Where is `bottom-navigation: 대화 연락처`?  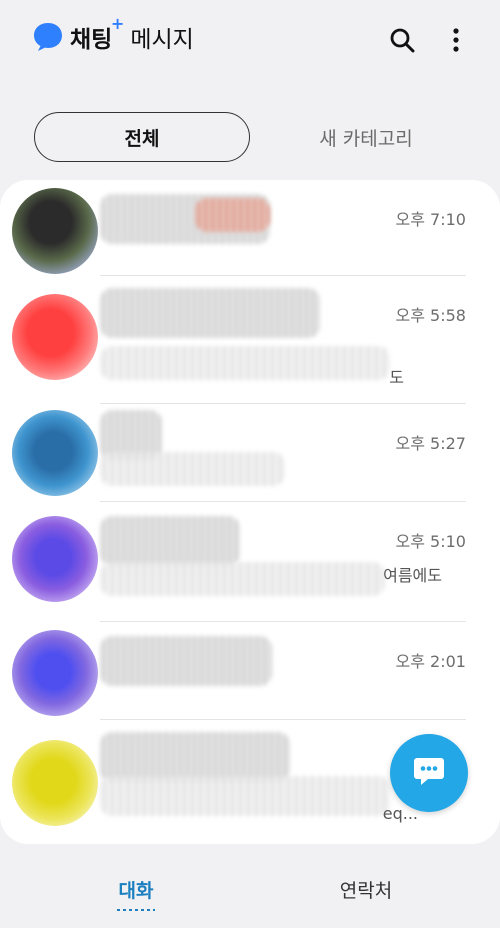 bottom-navigation: 대화 연락처 is located at coordinates (250, 889).